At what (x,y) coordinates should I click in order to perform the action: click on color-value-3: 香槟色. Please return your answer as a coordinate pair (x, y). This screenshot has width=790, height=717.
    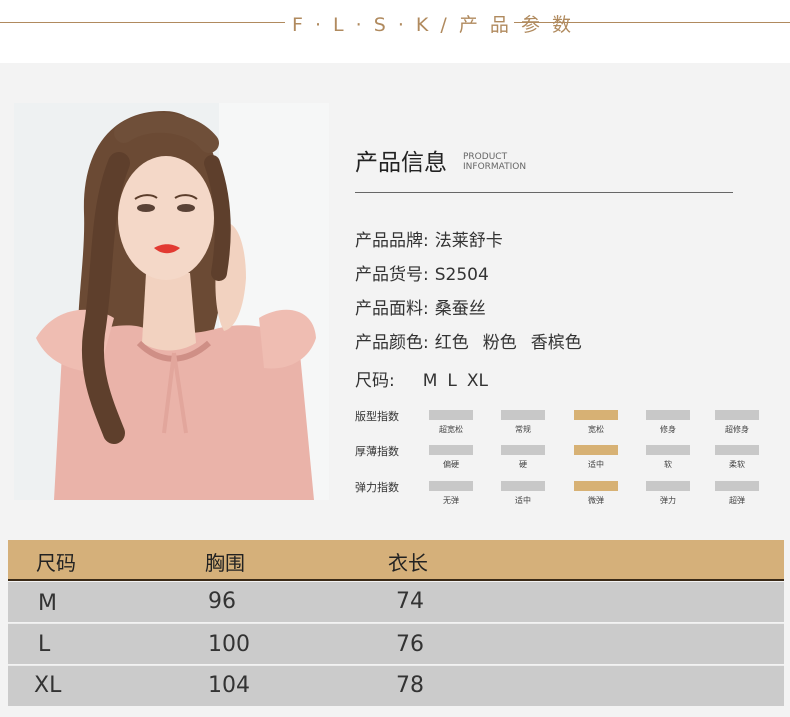
    Looking at the image, I should click on (556, 343).